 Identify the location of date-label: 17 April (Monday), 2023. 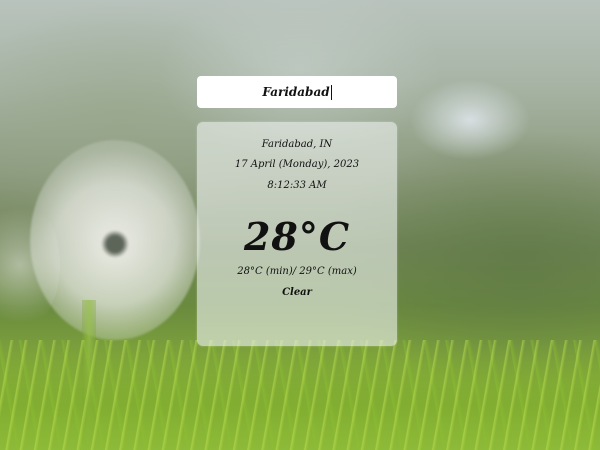
(297, 164).